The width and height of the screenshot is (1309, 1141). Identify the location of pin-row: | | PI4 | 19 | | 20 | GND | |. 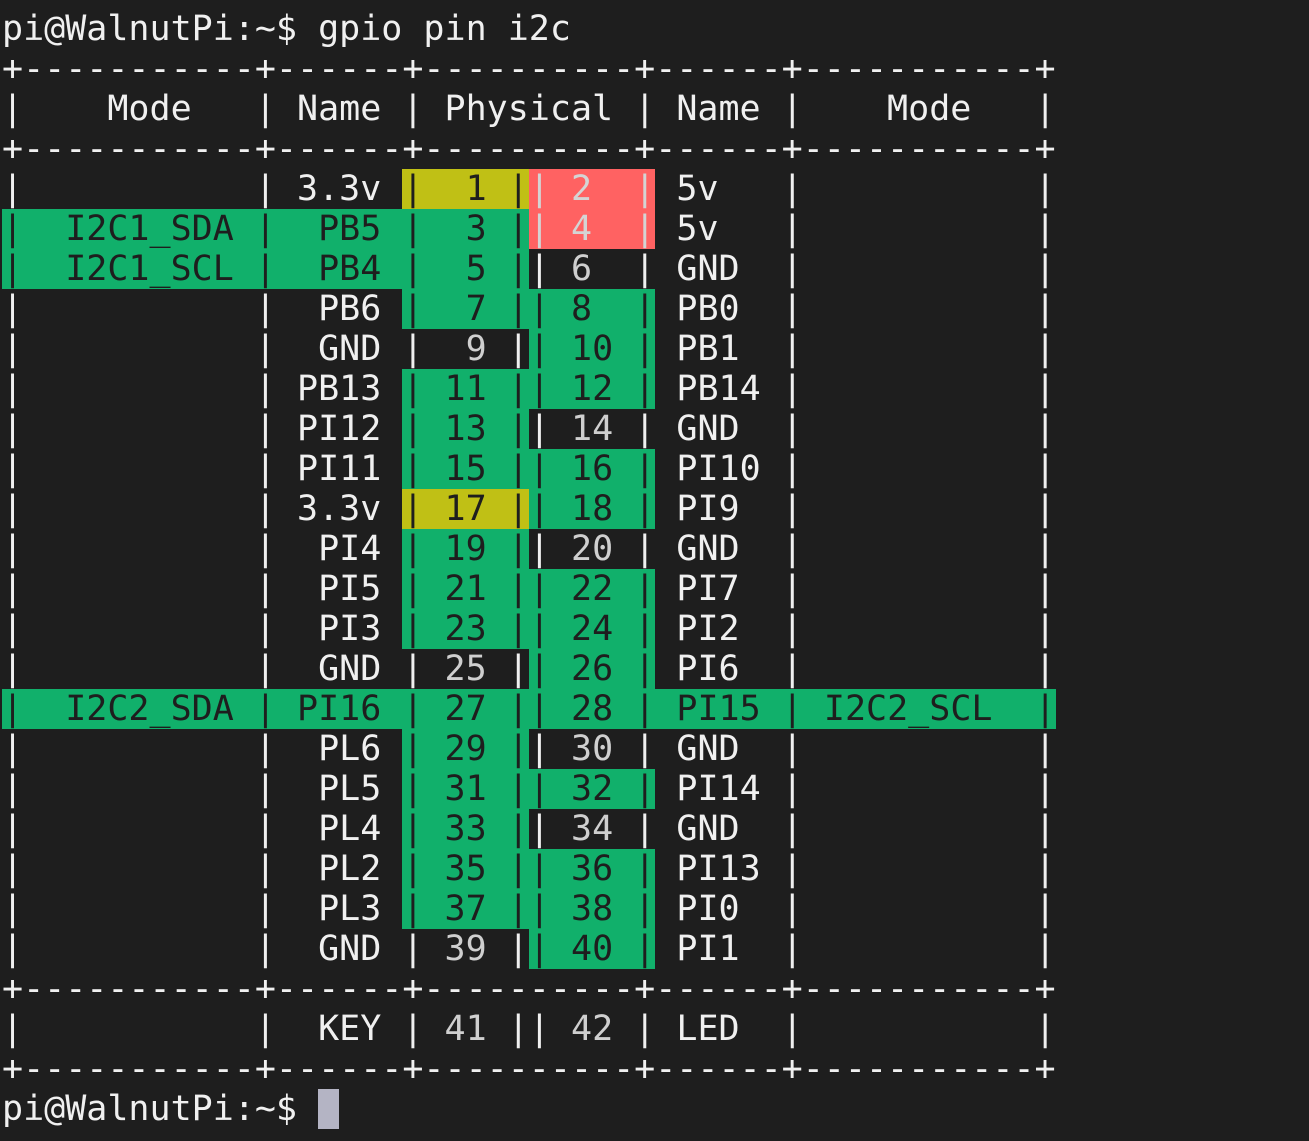
(529, 549).